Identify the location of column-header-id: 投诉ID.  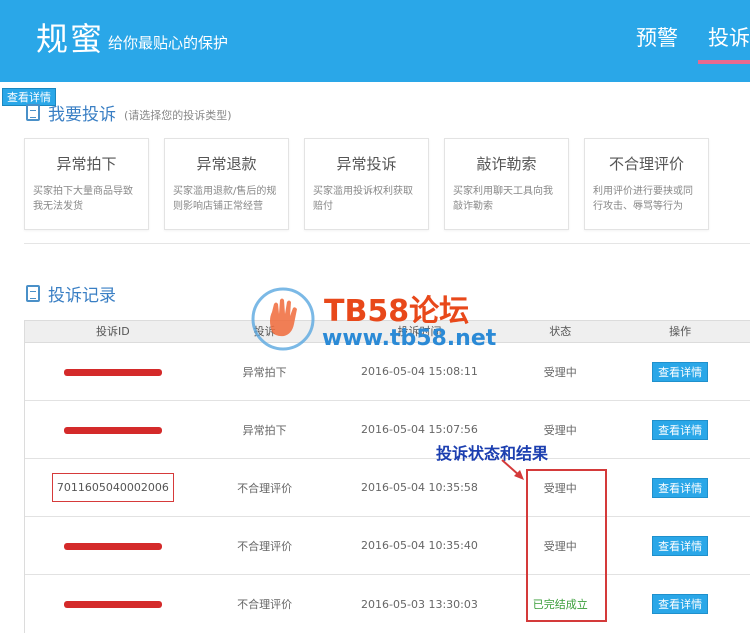
(113, 331).